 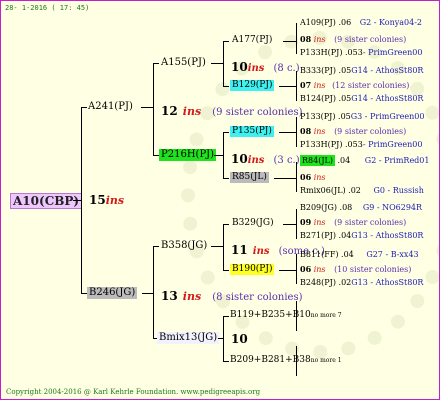 What do you see at coordinates (346, 207) in the screenshot?
I see `g4-coefficient: .08` at bounding box center [346, 207].